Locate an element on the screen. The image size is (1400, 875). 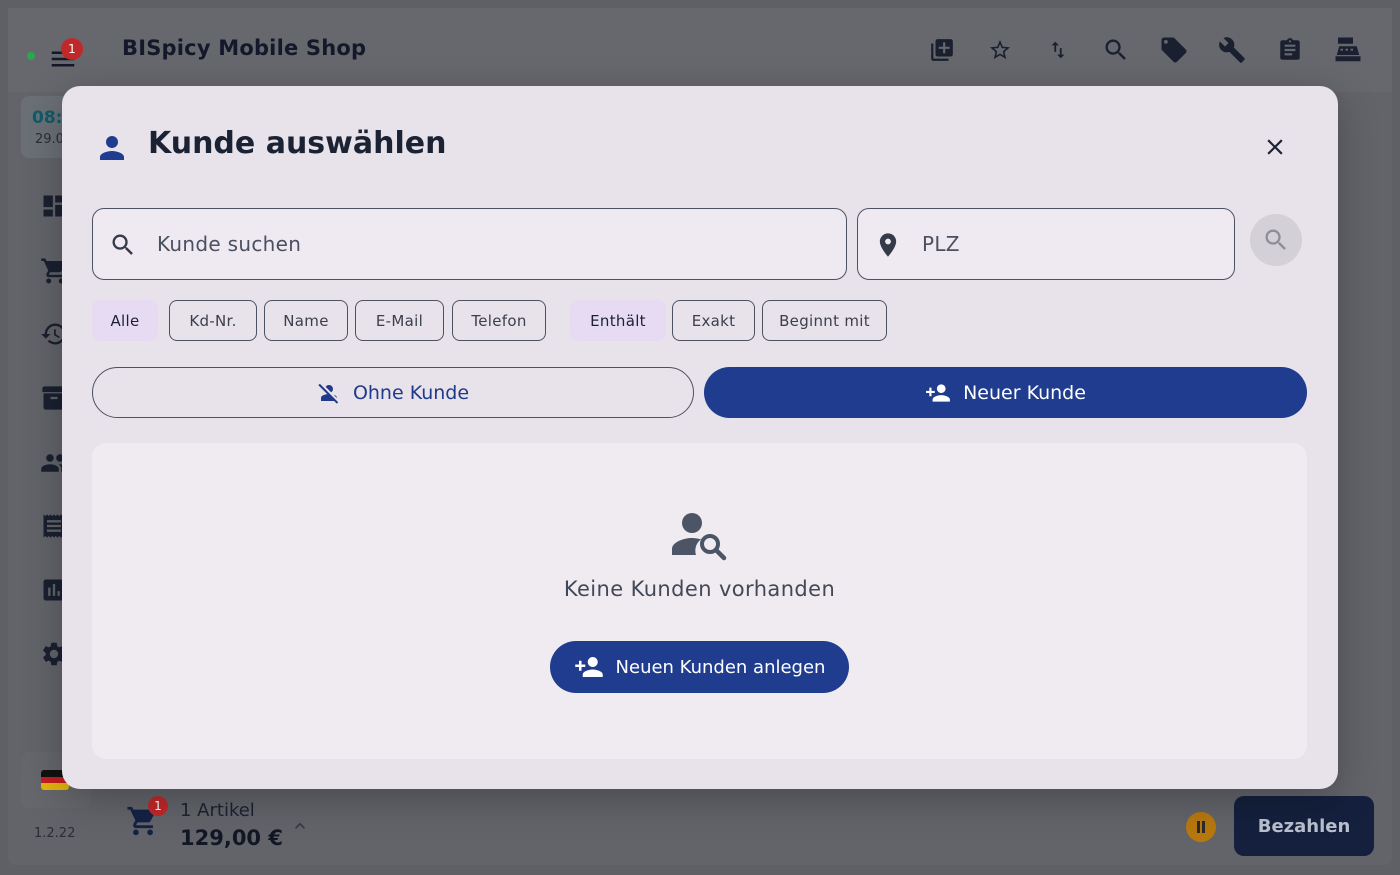
pause-button is located at coordinates (1201, 827).